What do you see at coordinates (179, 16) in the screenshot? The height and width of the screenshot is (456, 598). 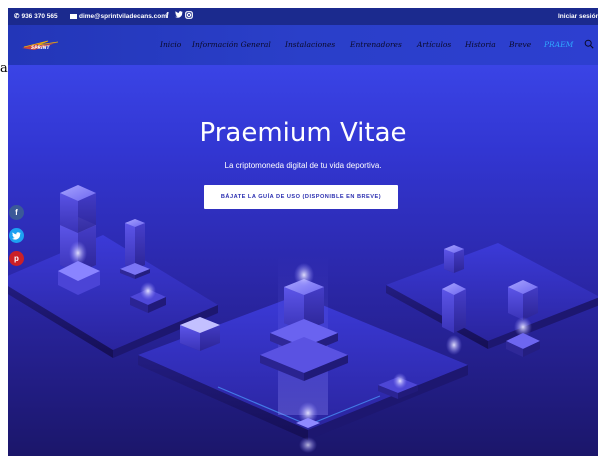 I see `twitter-icon` at bounding box center [179, 16].